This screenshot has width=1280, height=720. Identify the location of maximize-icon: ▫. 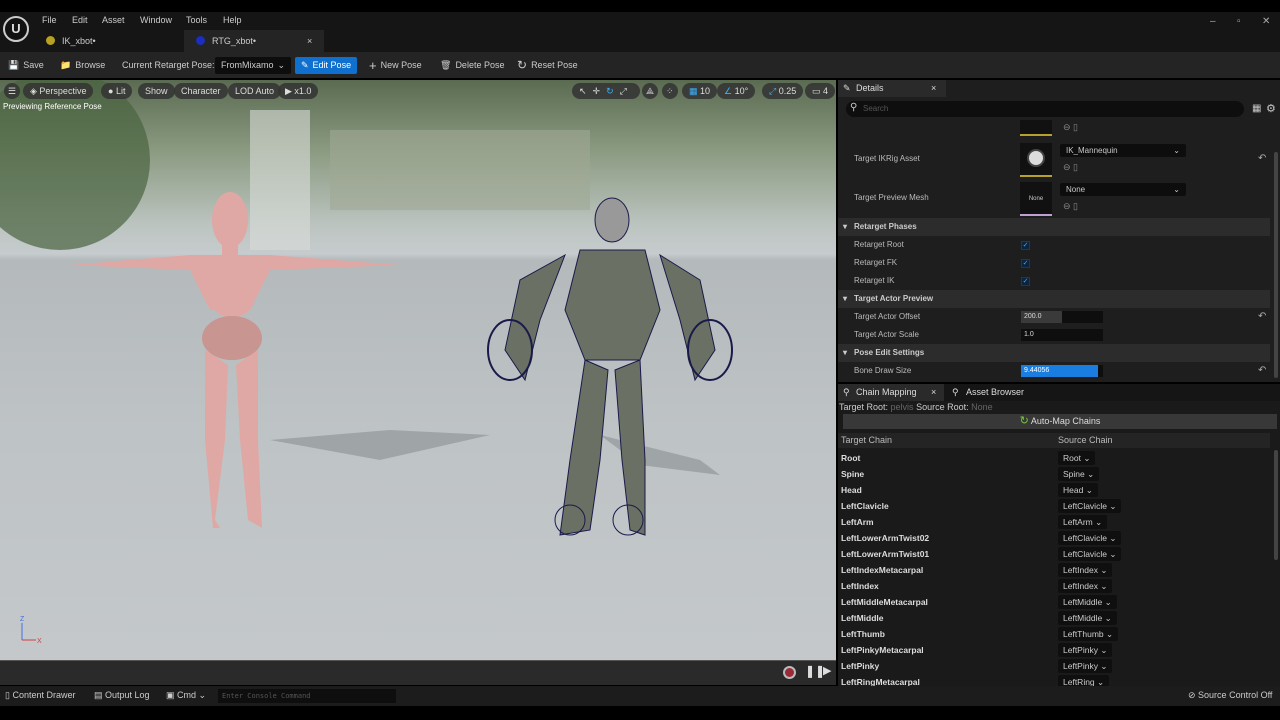
(1239, 21).